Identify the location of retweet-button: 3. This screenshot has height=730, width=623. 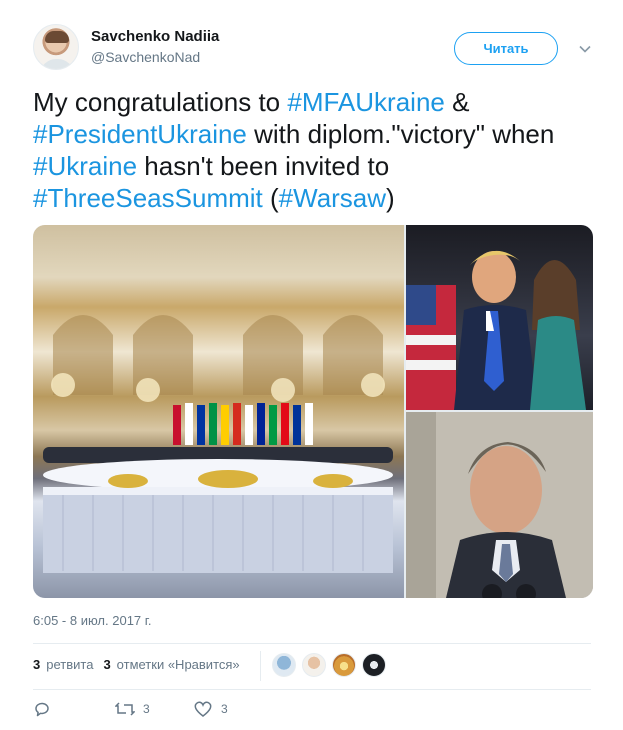
(132, 709).